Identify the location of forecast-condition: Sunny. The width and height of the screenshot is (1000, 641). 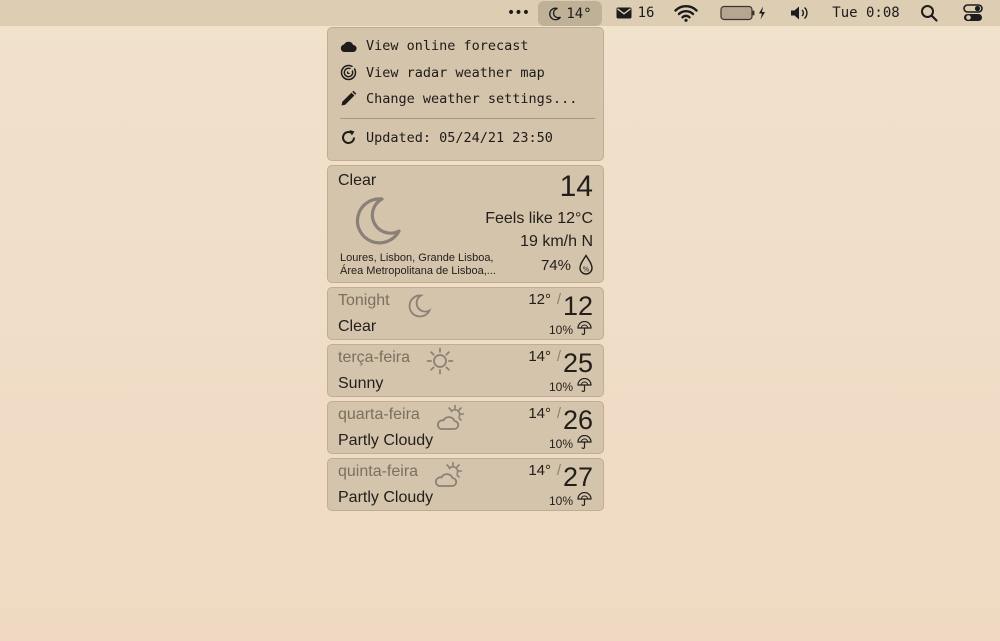
(361, 383).